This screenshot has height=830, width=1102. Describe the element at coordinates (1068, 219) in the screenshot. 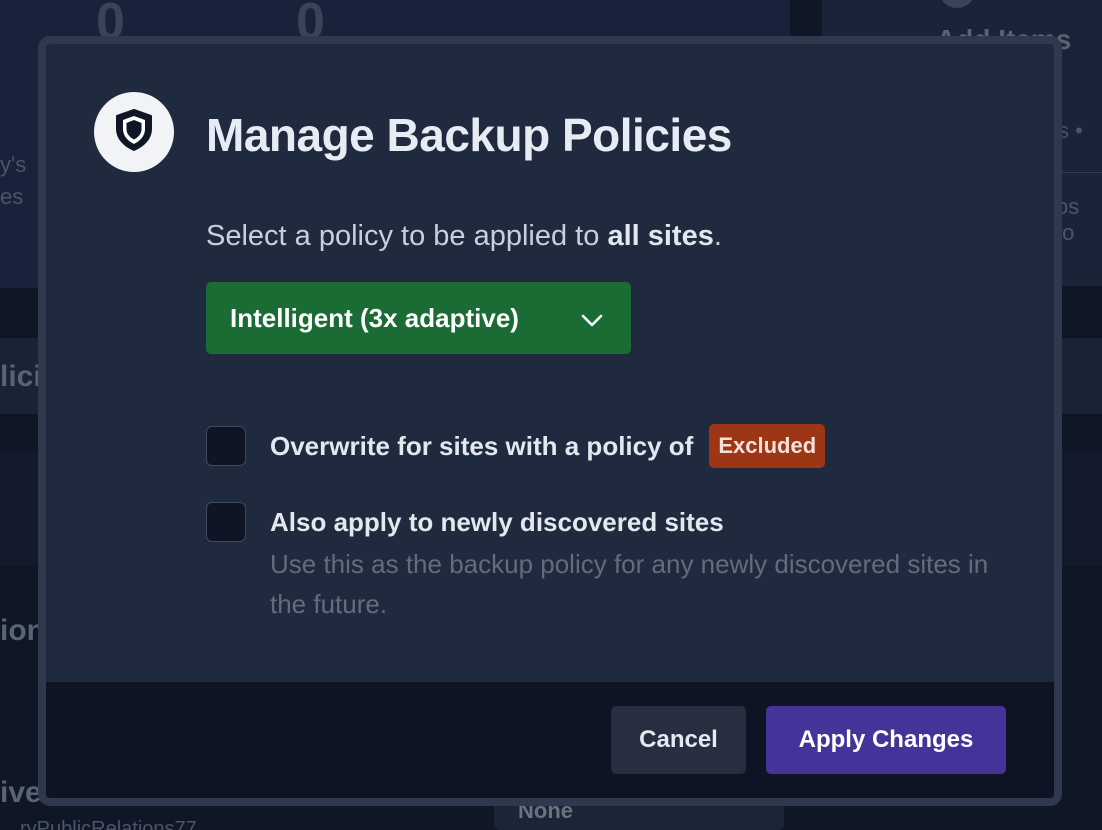

I see `background-text: os fo` at that location.